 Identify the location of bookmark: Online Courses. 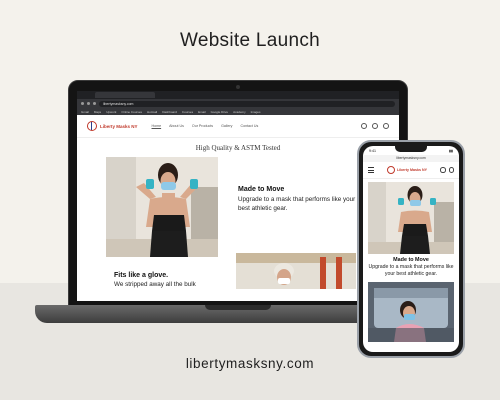
(131, 112).